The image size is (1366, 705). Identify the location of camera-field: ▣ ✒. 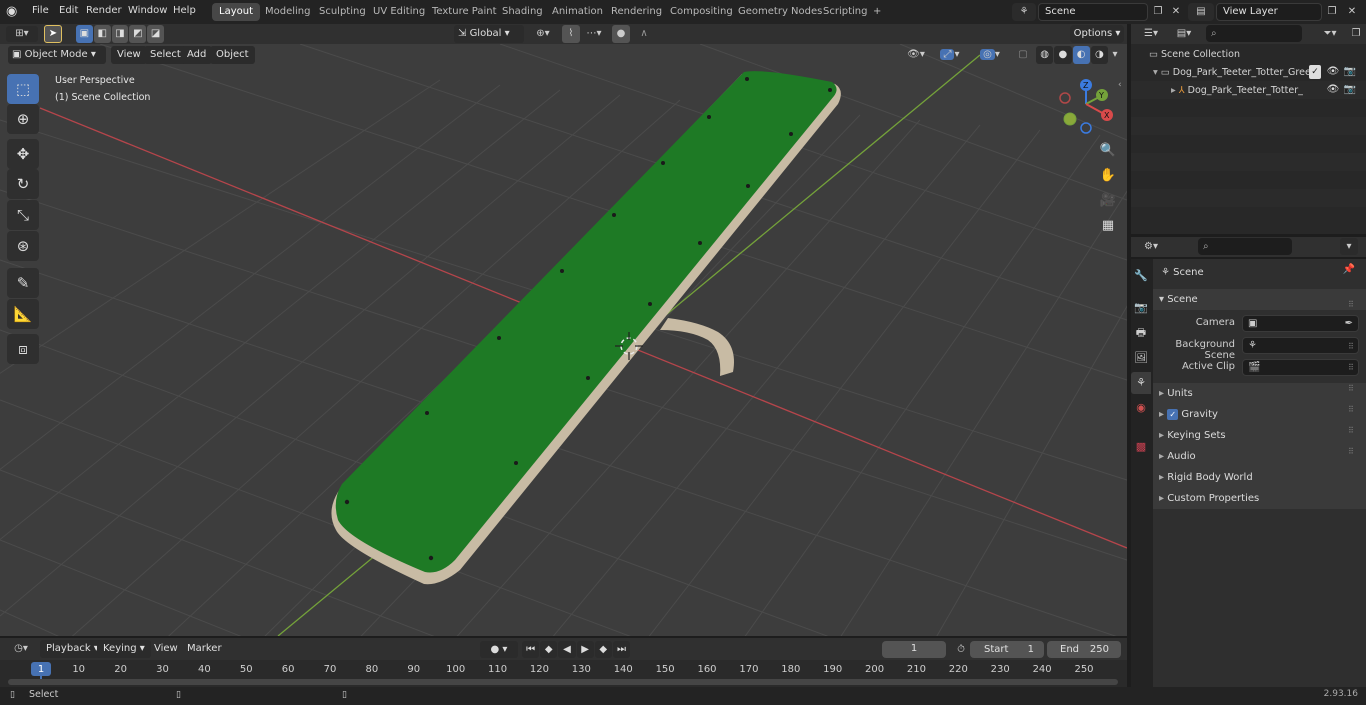
(1300, 323).